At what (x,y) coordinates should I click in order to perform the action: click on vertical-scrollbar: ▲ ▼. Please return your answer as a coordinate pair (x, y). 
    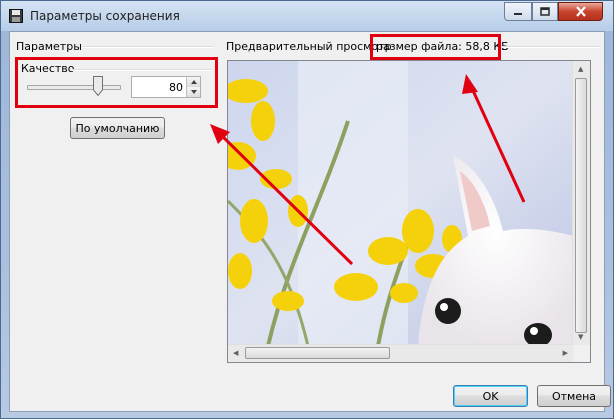
    Looking at the image, I should click on (581, 203).